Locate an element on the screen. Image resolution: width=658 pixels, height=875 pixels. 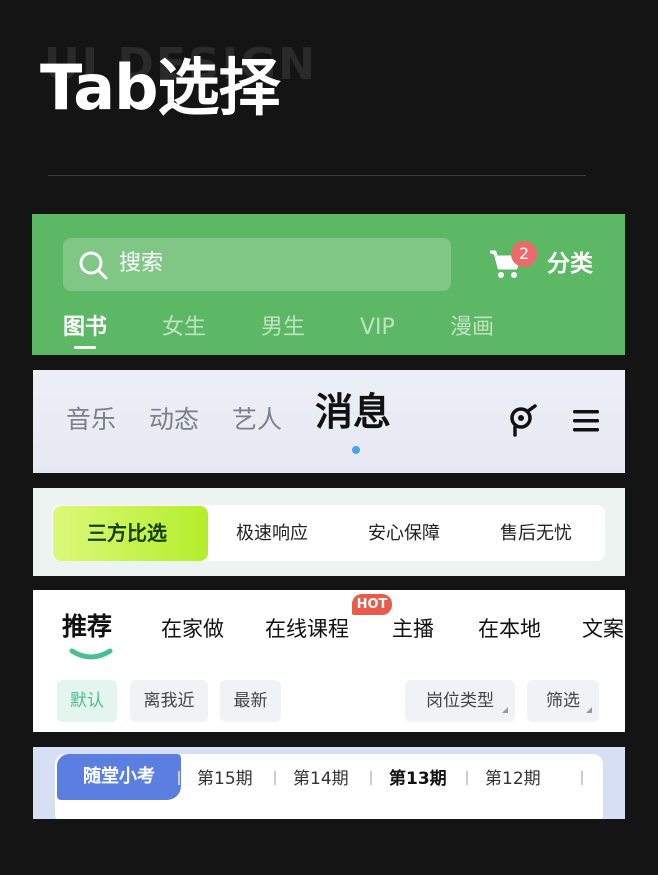
segment-after-sales: 售后无忧 is located at coordinates (536, 534).